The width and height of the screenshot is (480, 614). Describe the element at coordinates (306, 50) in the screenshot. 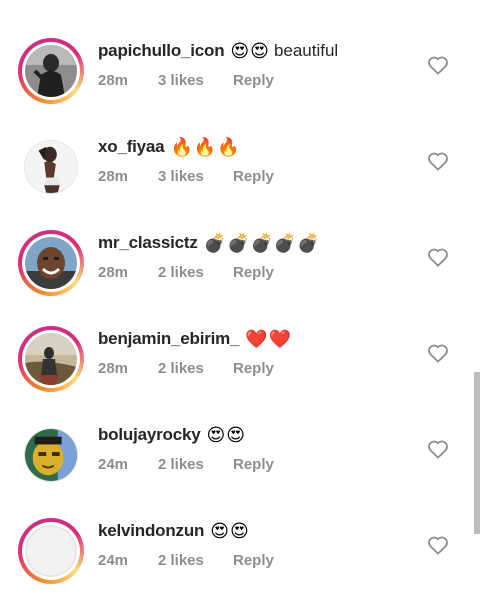

I see `comment-text: beautiful` at that location.